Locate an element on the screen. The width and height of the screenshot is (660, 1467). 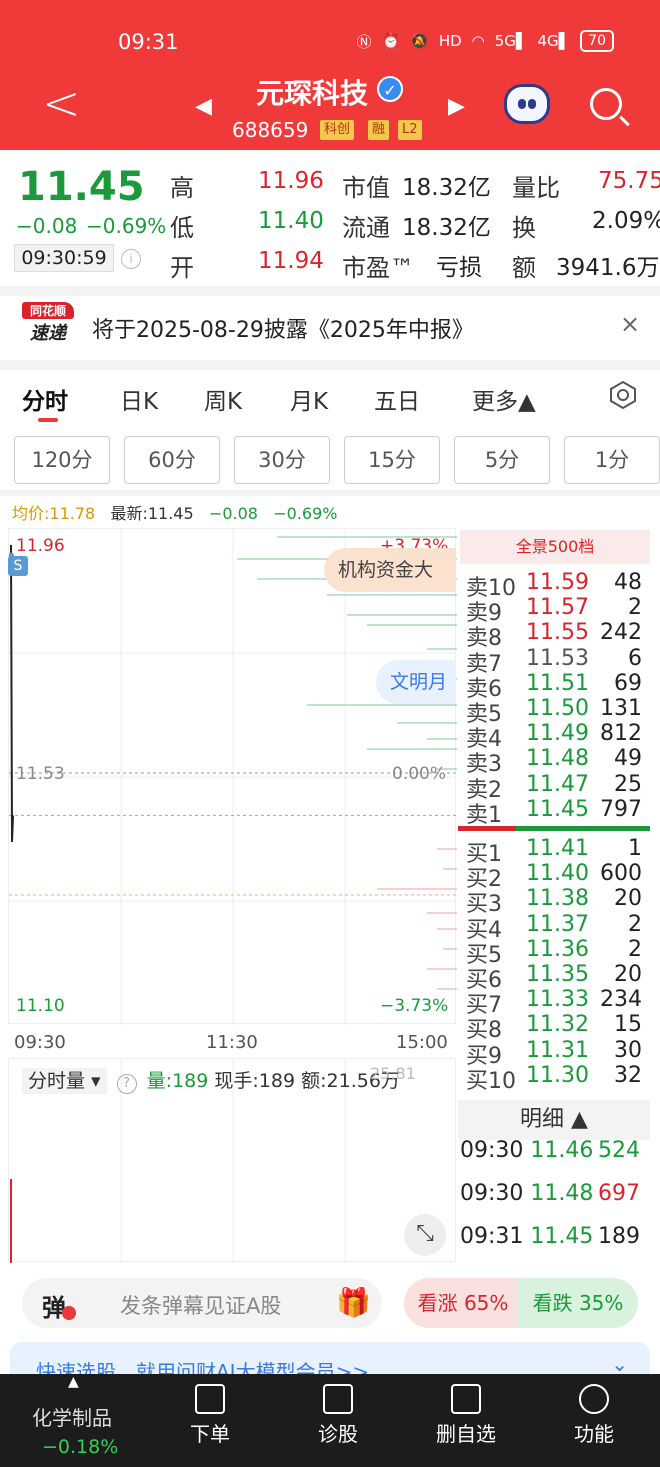
bid-row: 买3 11.38 20 is located at coordinates (559, 901).